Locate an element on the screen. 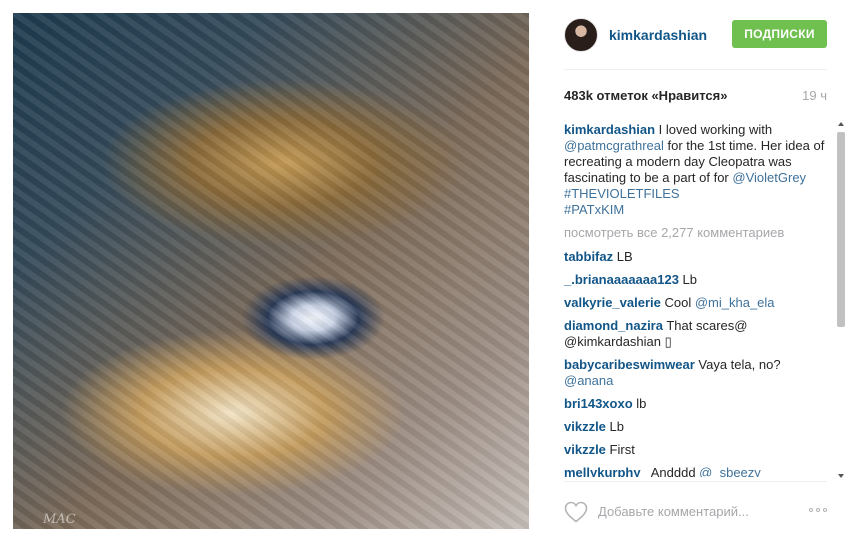 The image size is (847, 542). profile-avatar is located at coordinates (581, 35).